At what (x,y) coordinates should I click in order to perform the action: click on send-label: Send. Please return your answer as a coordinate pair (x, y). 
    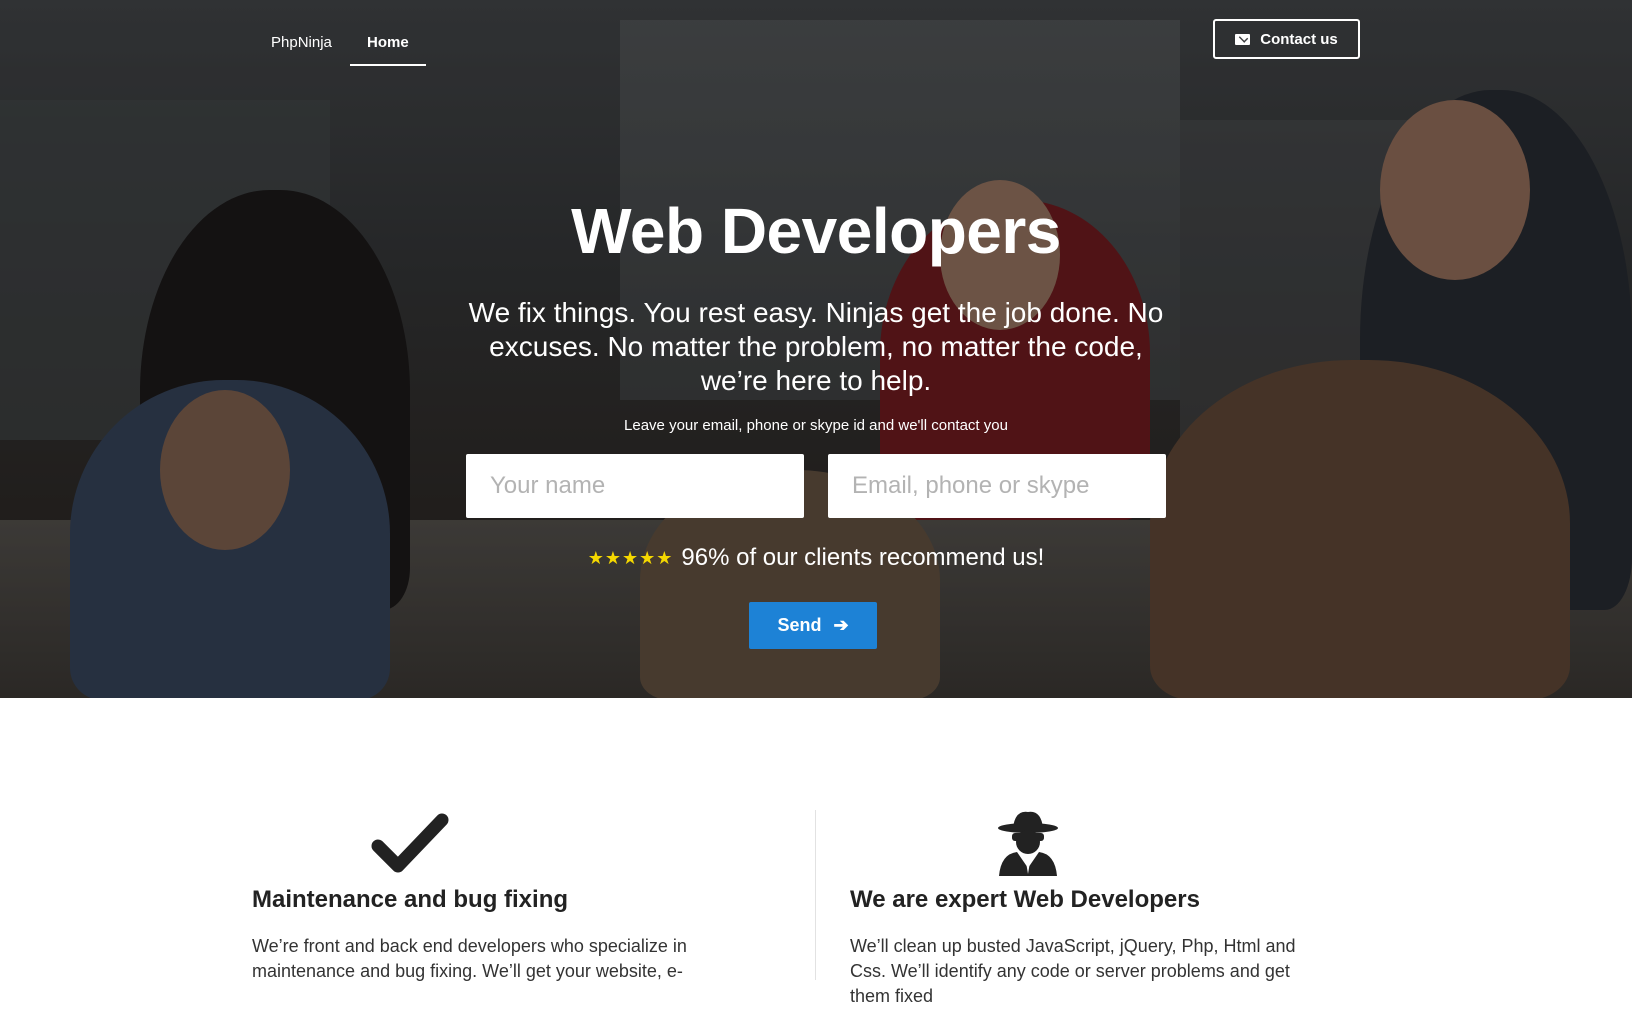
    Looking at the image, I should click on (799, 625).